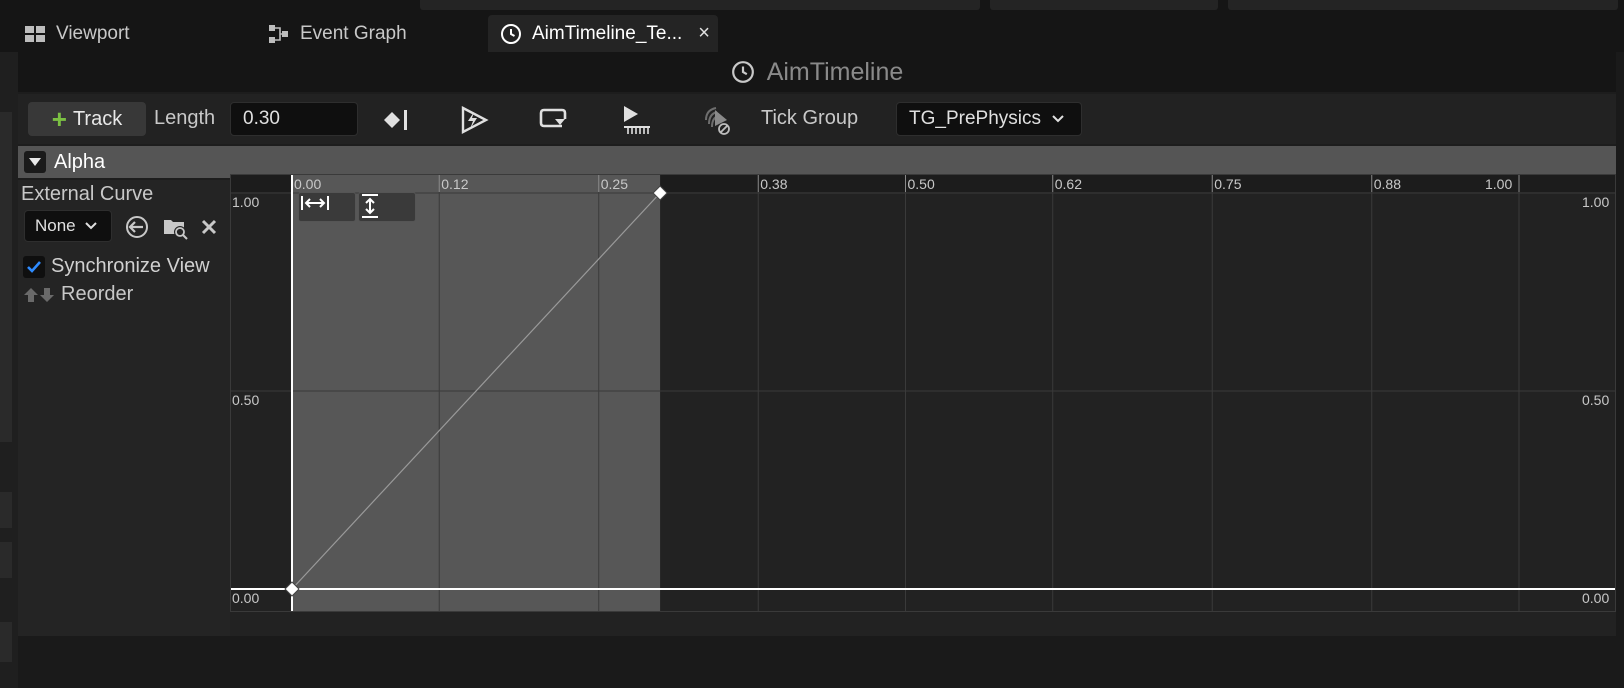 Image resolution: width=1624 pixels, height=688 pixels. I want to click on tick-group-value: TG_PrePhysics, so click(975, 118).